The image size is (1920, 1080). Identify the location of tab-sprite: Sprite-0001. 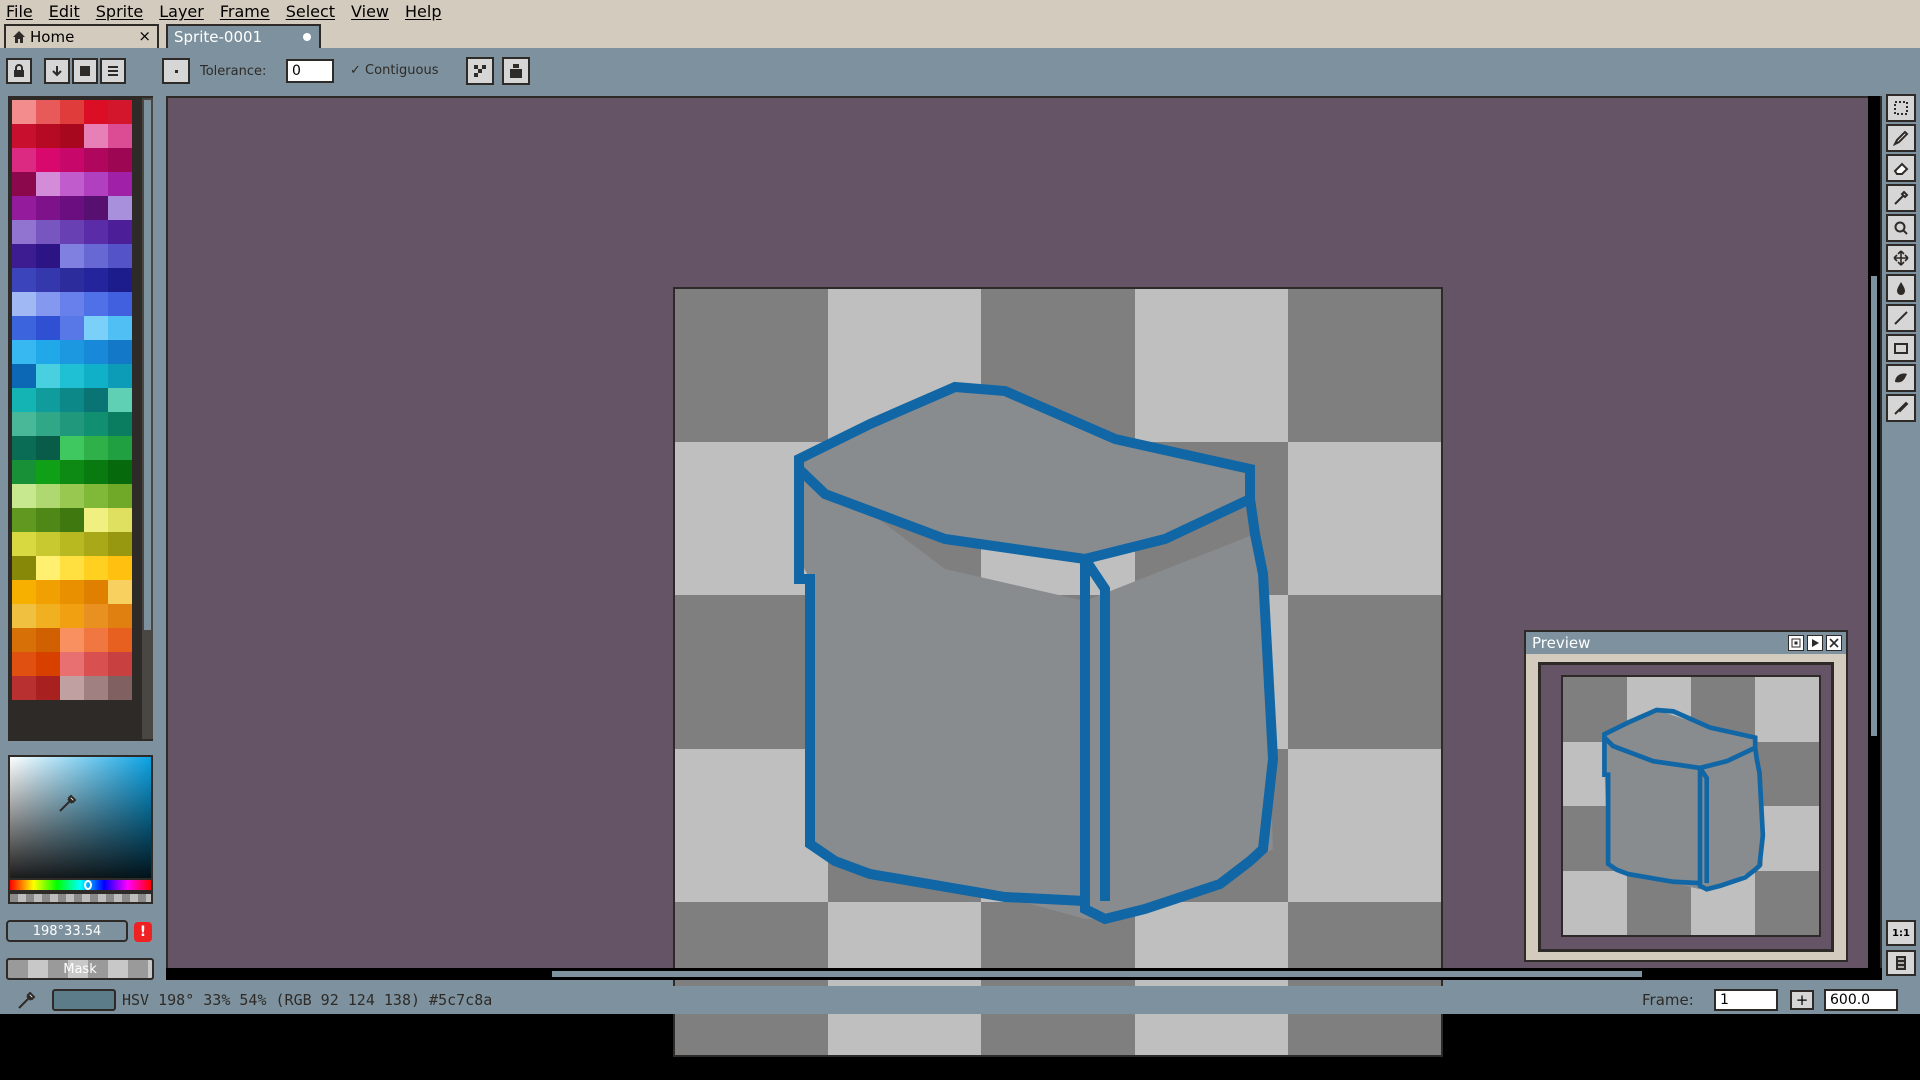
(243, 36).